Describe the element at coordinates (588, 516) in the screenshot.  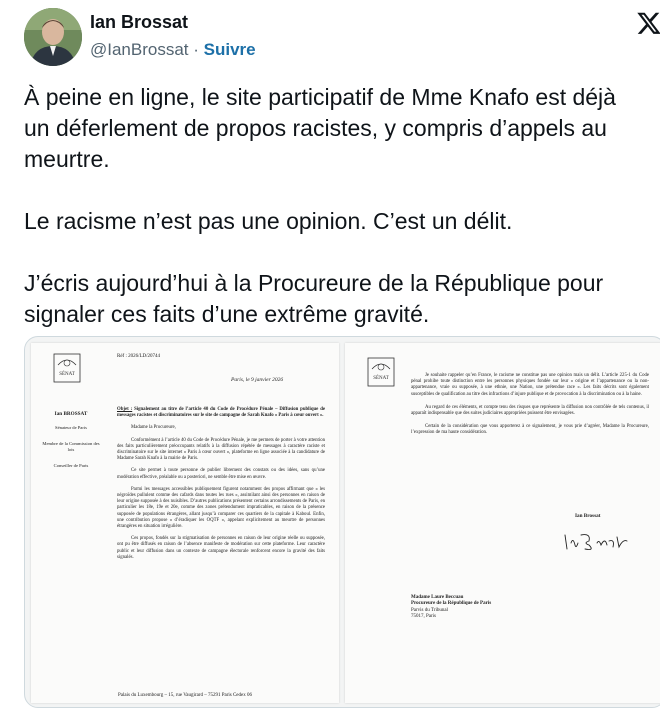
I see `signatory-name: Ian Brossat` at that location.